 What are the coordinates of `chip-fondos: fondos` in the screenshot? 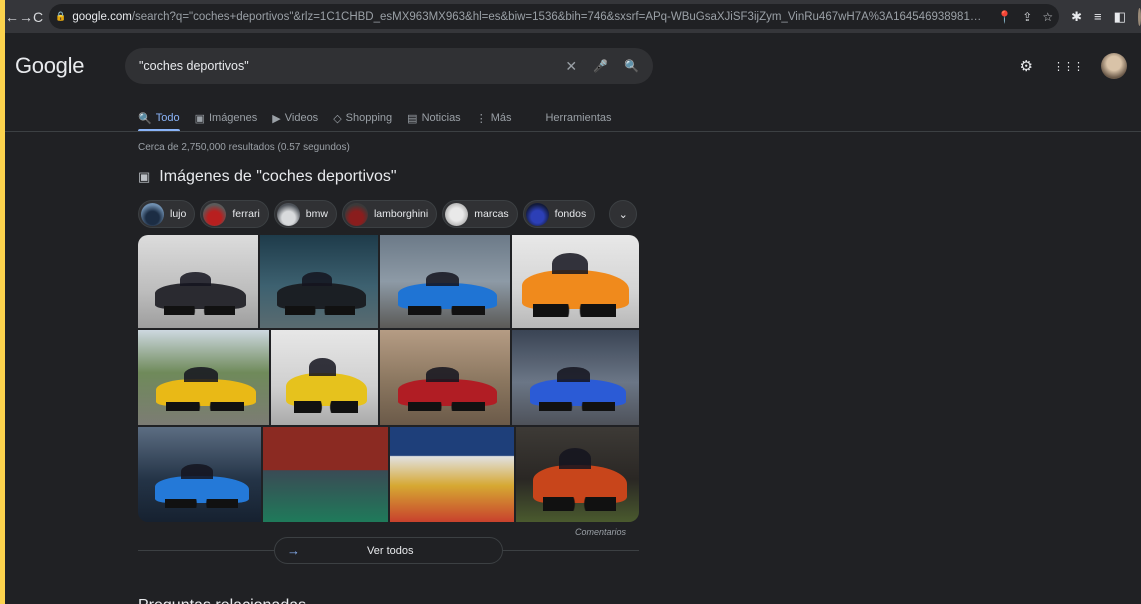 It's located at (559, 214).